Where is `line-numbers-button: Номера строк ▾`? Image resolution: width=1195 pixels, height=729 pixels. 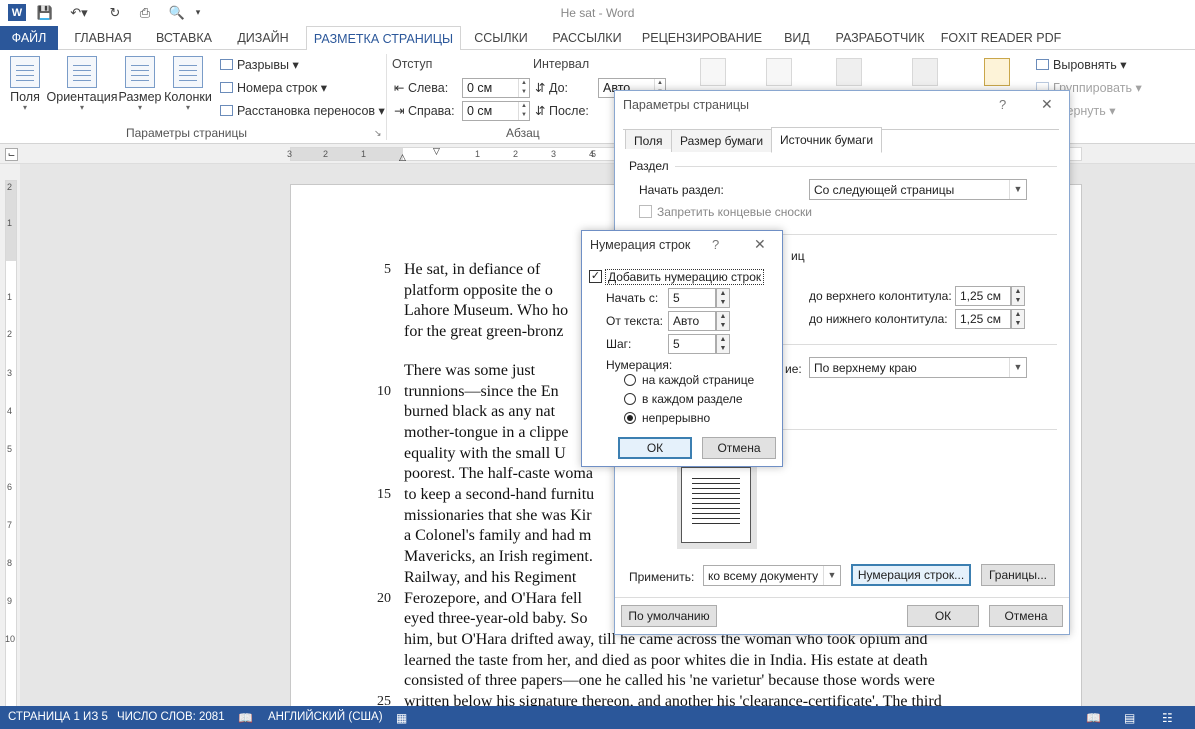 line-numbers-button: Номера строк ▾ is located at coordinates (273, 87).